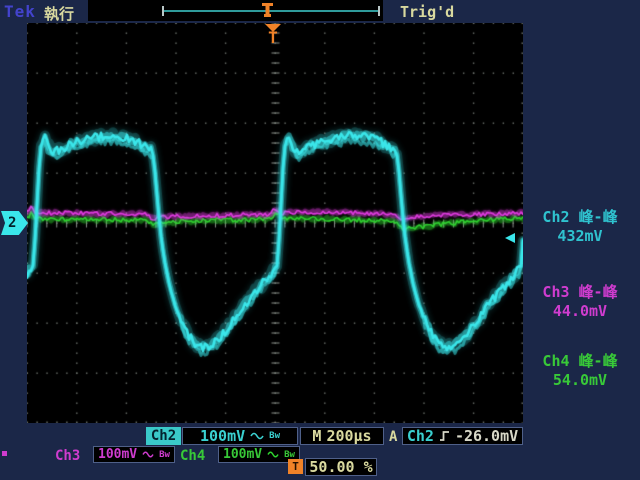  I want to click on ch4-channel-label: Ch4, so click(193, 456).